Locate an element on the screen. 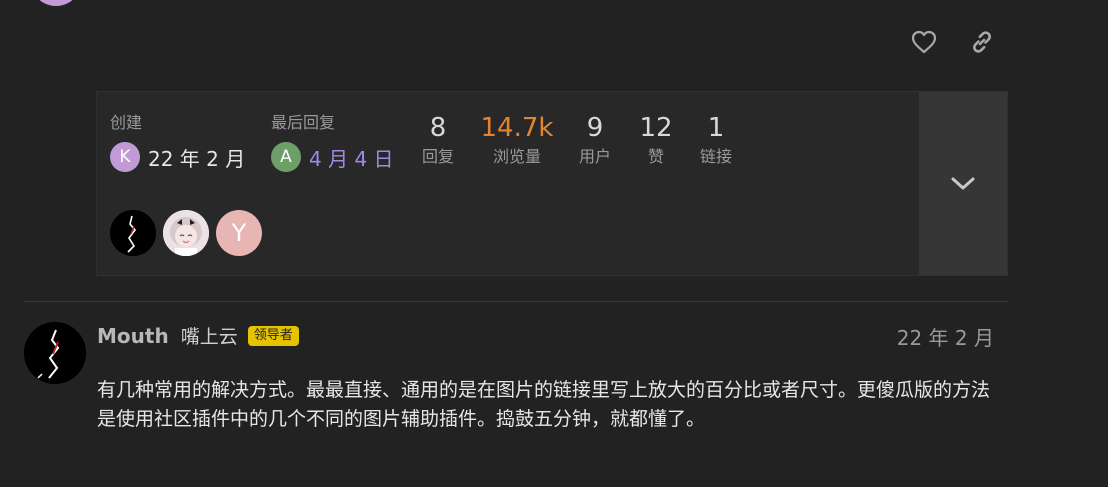 The height and width of the screenshot is (487, 1108). last-reply-label: 最后回复 is located at coordinates (303, 122).